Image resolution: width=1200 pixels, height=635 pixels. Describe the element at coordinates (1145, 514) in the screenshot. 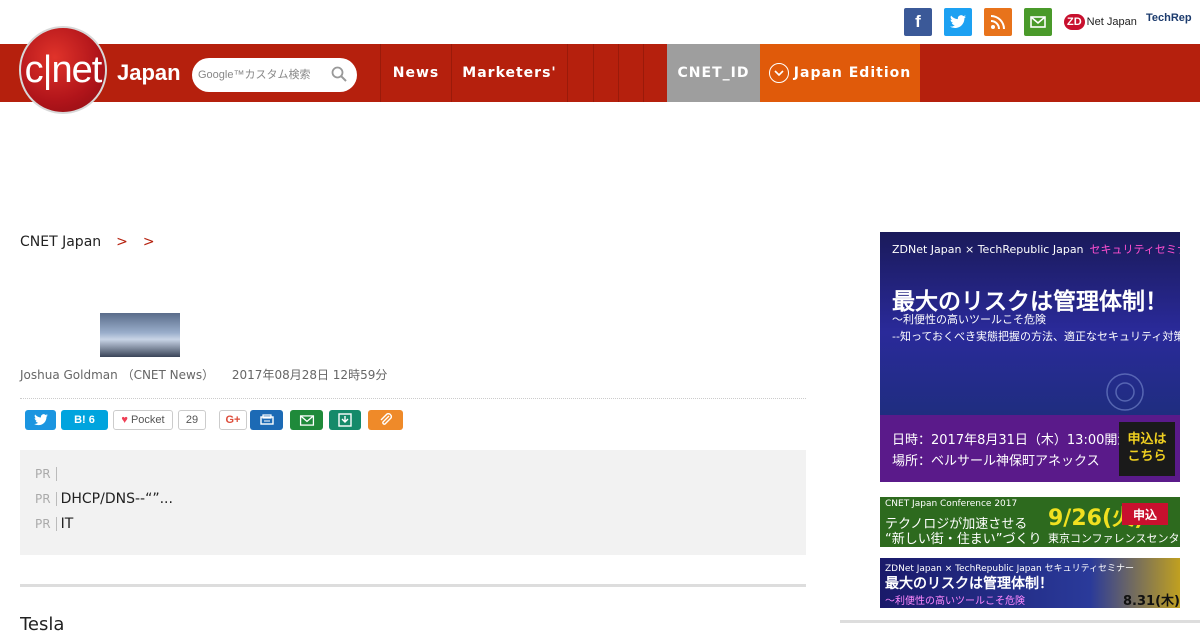

I see `ad-apply-button: 申込` at that location.